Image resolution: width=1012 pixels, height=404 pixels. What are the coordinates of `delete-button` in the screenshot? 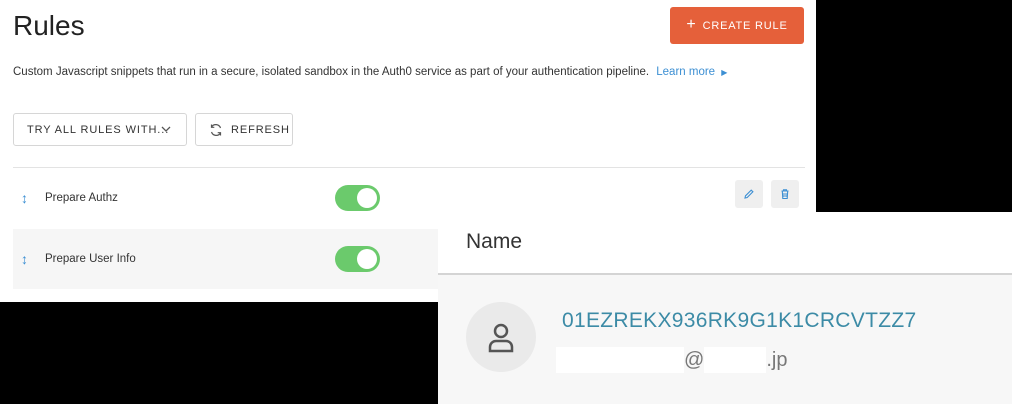 It's located at (785, 194).